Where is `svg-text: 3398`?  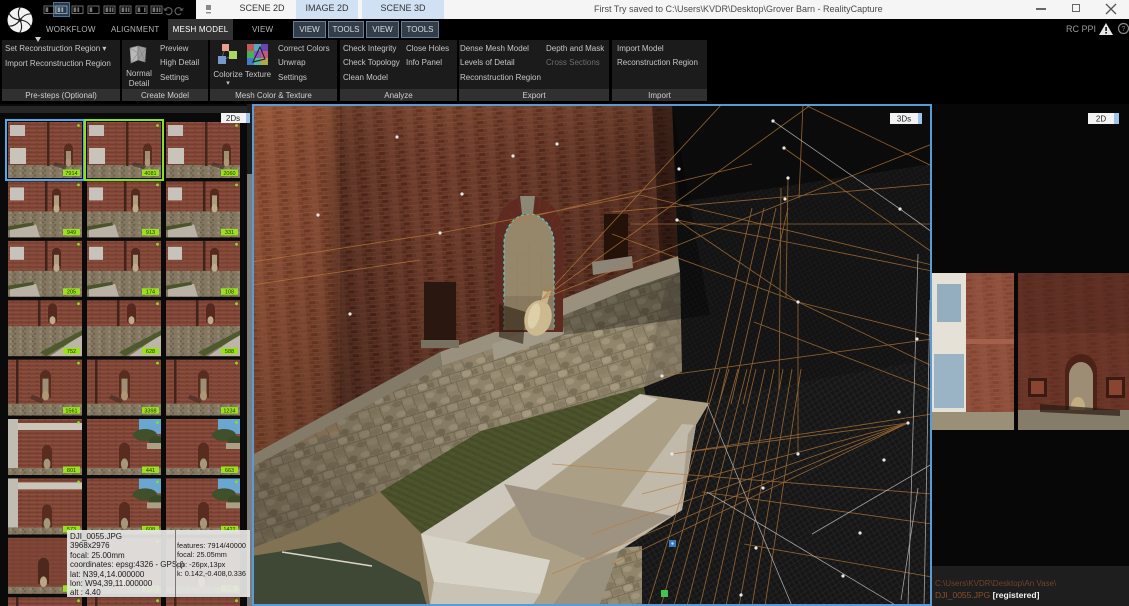 svg-text: 3398 is located at coordinates (150, 411).